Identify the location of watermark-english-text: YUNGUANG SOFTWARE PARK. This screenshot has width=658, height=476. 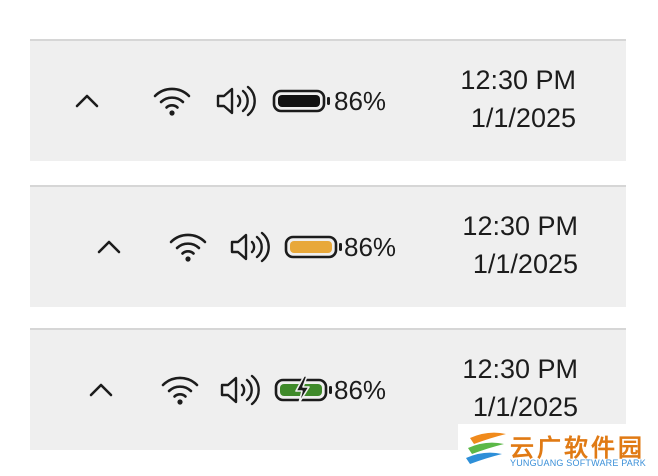
(578, 463).